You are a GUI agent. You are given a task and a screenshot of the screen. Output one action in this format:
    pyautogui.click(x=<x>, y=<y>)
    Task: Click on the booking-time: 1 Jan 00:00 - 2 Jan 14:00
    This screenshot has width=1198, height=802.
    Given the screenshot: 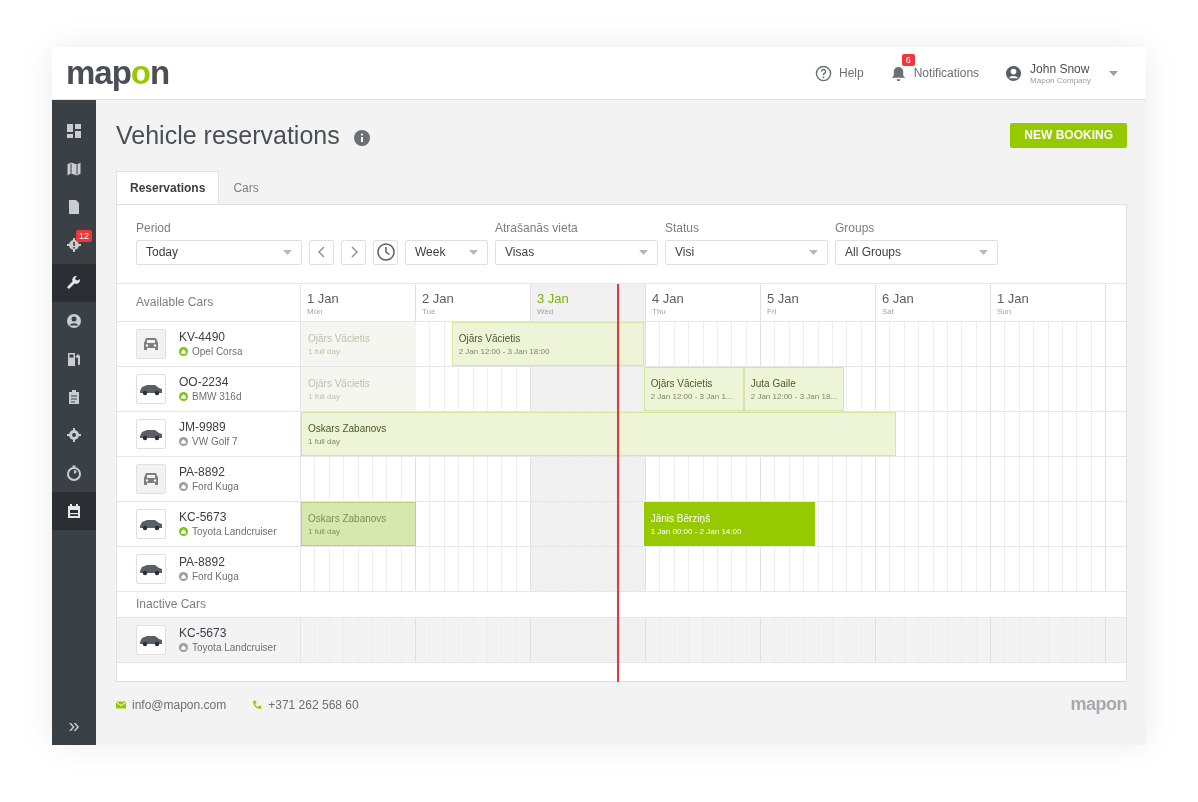 What is the action you would take?
    pyautogui.click(x=696, y=531)
    